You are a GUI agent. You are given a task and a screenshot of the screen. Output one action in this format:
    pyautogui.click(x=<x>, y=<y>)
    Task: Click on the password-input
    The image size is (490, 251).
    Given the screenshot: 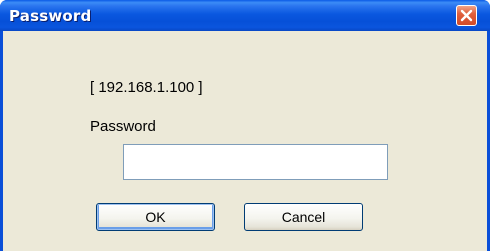 What is the action you would take?
    pyautogui.click(x=255, y=162)
    